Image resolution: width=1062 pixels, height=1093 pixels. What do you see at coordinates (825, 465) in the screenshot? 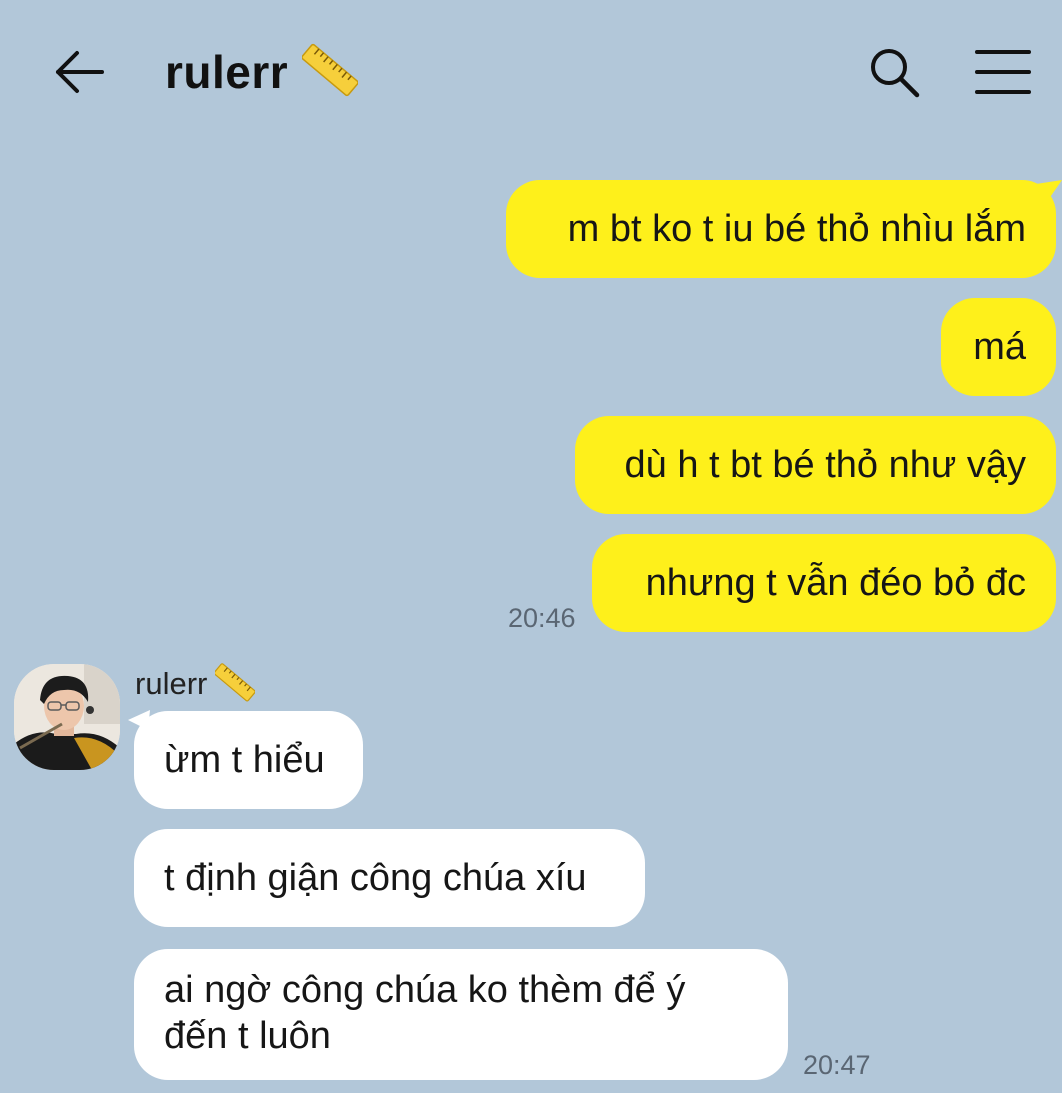
I see `message-text: dù h t bt bé thỏ như vậy` at bounding box center [825, 465].